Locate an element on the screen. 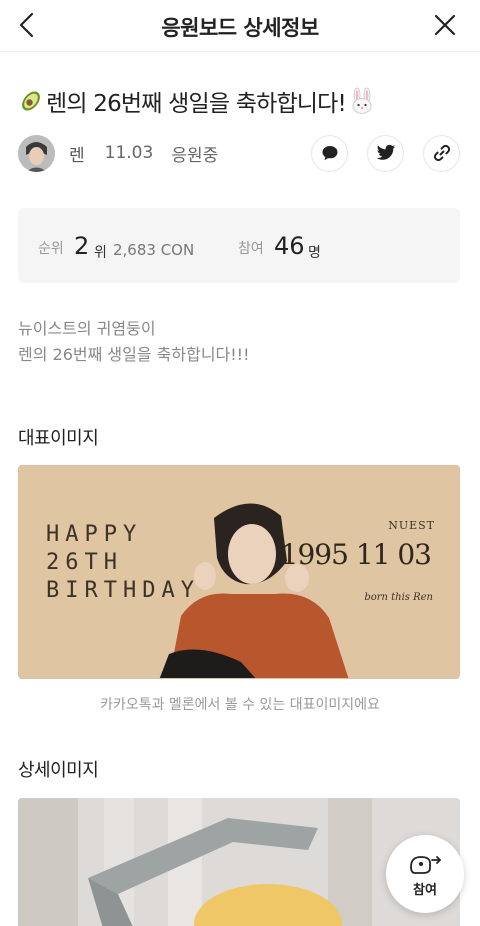  twitter-share-button is located at coordinates (385, 153).